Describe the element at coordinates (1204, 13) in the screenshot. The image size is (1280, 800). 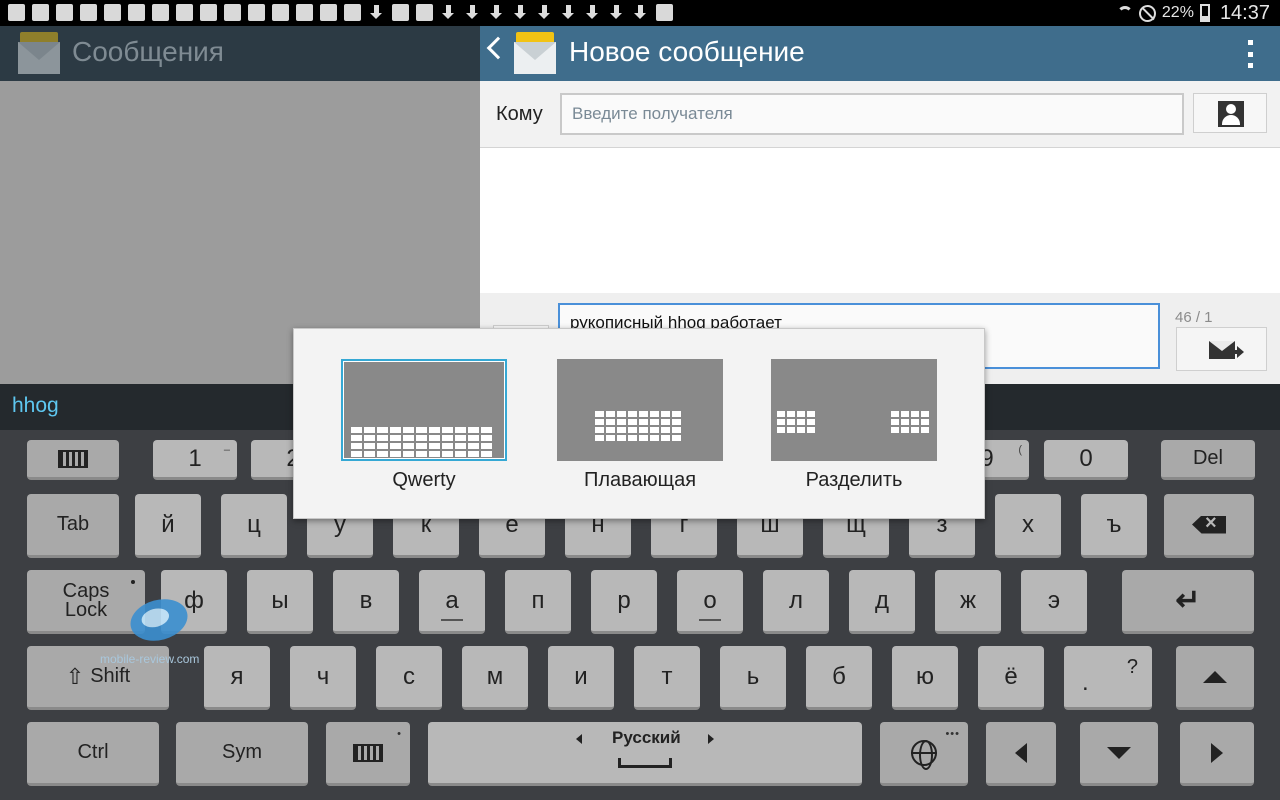
I see `battery-icon` at that location.